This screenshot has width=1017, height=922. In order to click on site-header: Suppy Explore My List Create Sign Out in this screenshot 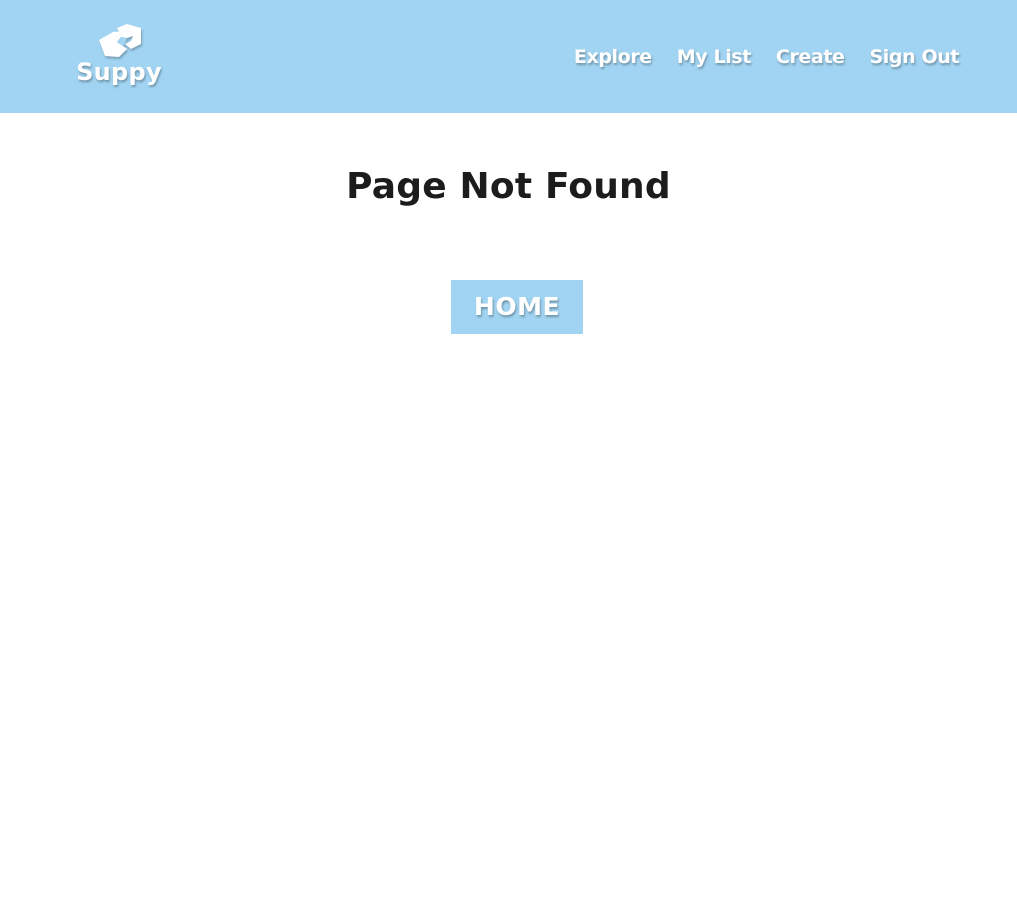, I will do `click(508, 56)`.